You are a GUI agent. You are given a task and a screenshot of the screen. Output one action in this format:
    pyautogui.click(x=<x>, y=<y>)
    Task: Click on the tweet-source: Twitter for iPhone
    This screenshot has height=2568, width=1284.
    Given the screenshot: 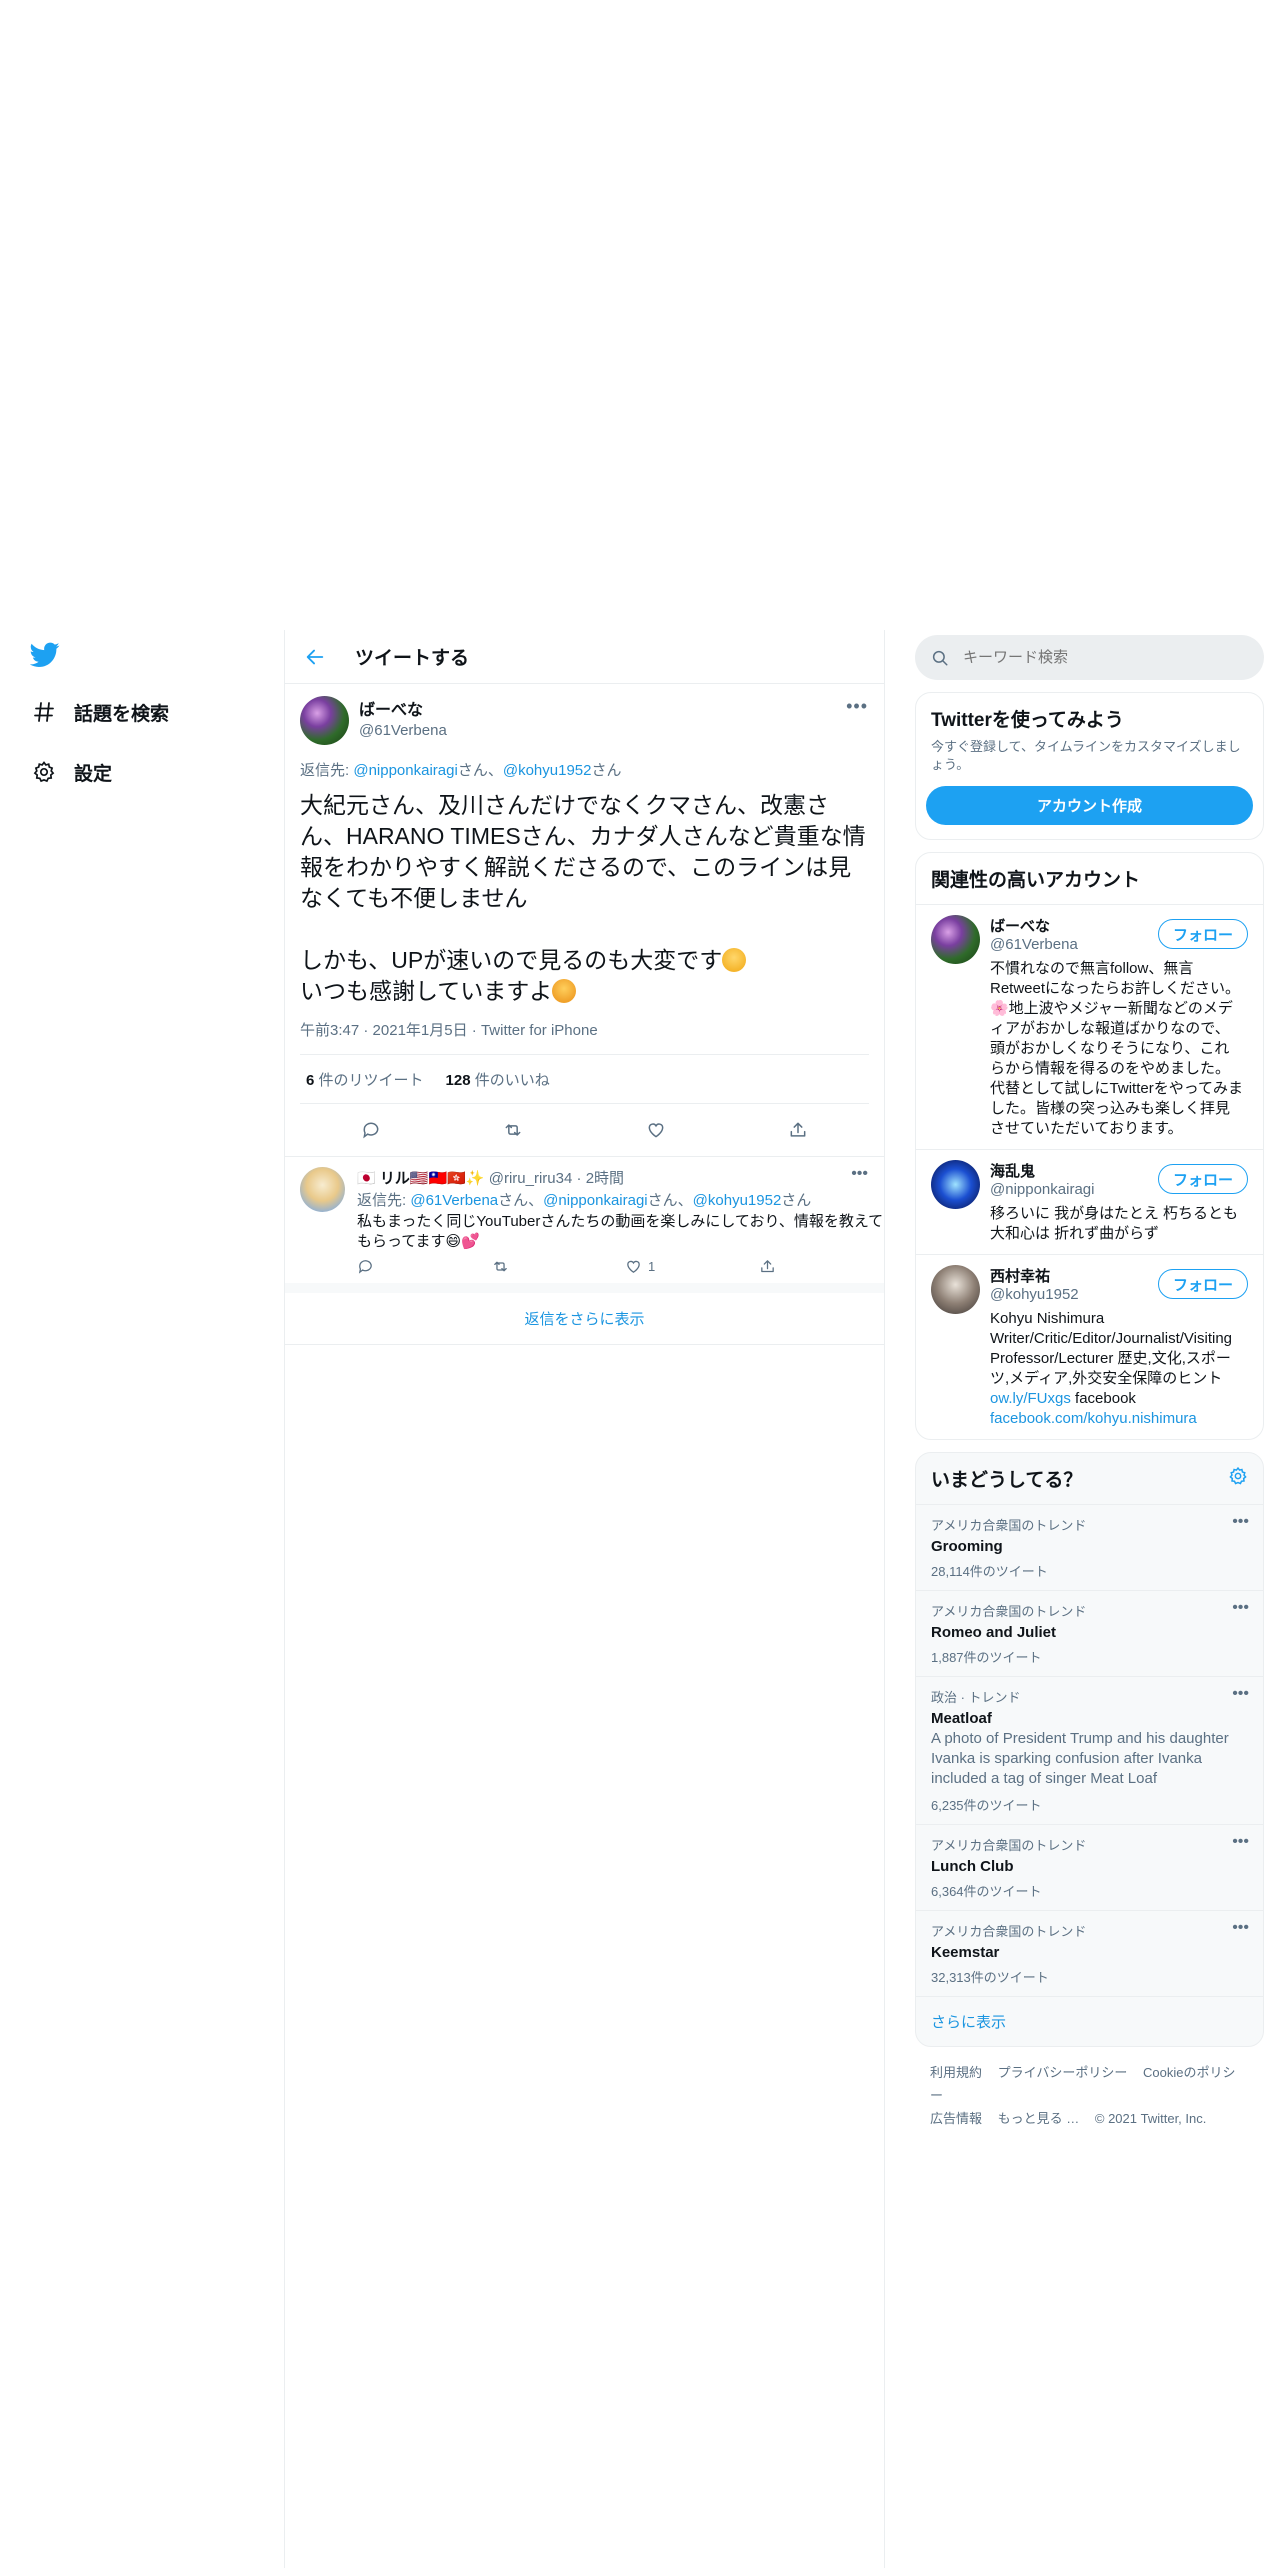 What is the action you would take?
    pyautogui.click(x=539, y=1030)
    